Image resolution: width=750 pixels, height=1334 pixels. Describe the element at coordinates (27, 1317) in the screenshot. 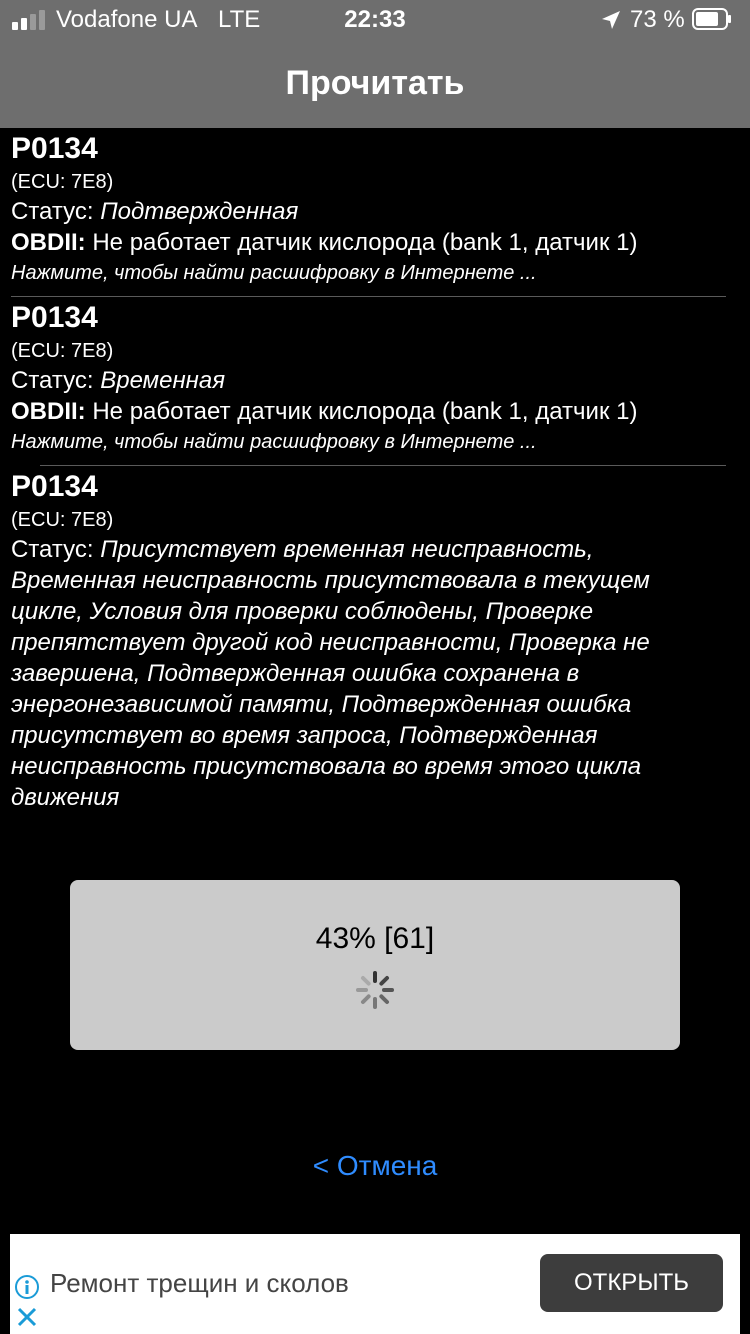

I see `close-icon` at that location.